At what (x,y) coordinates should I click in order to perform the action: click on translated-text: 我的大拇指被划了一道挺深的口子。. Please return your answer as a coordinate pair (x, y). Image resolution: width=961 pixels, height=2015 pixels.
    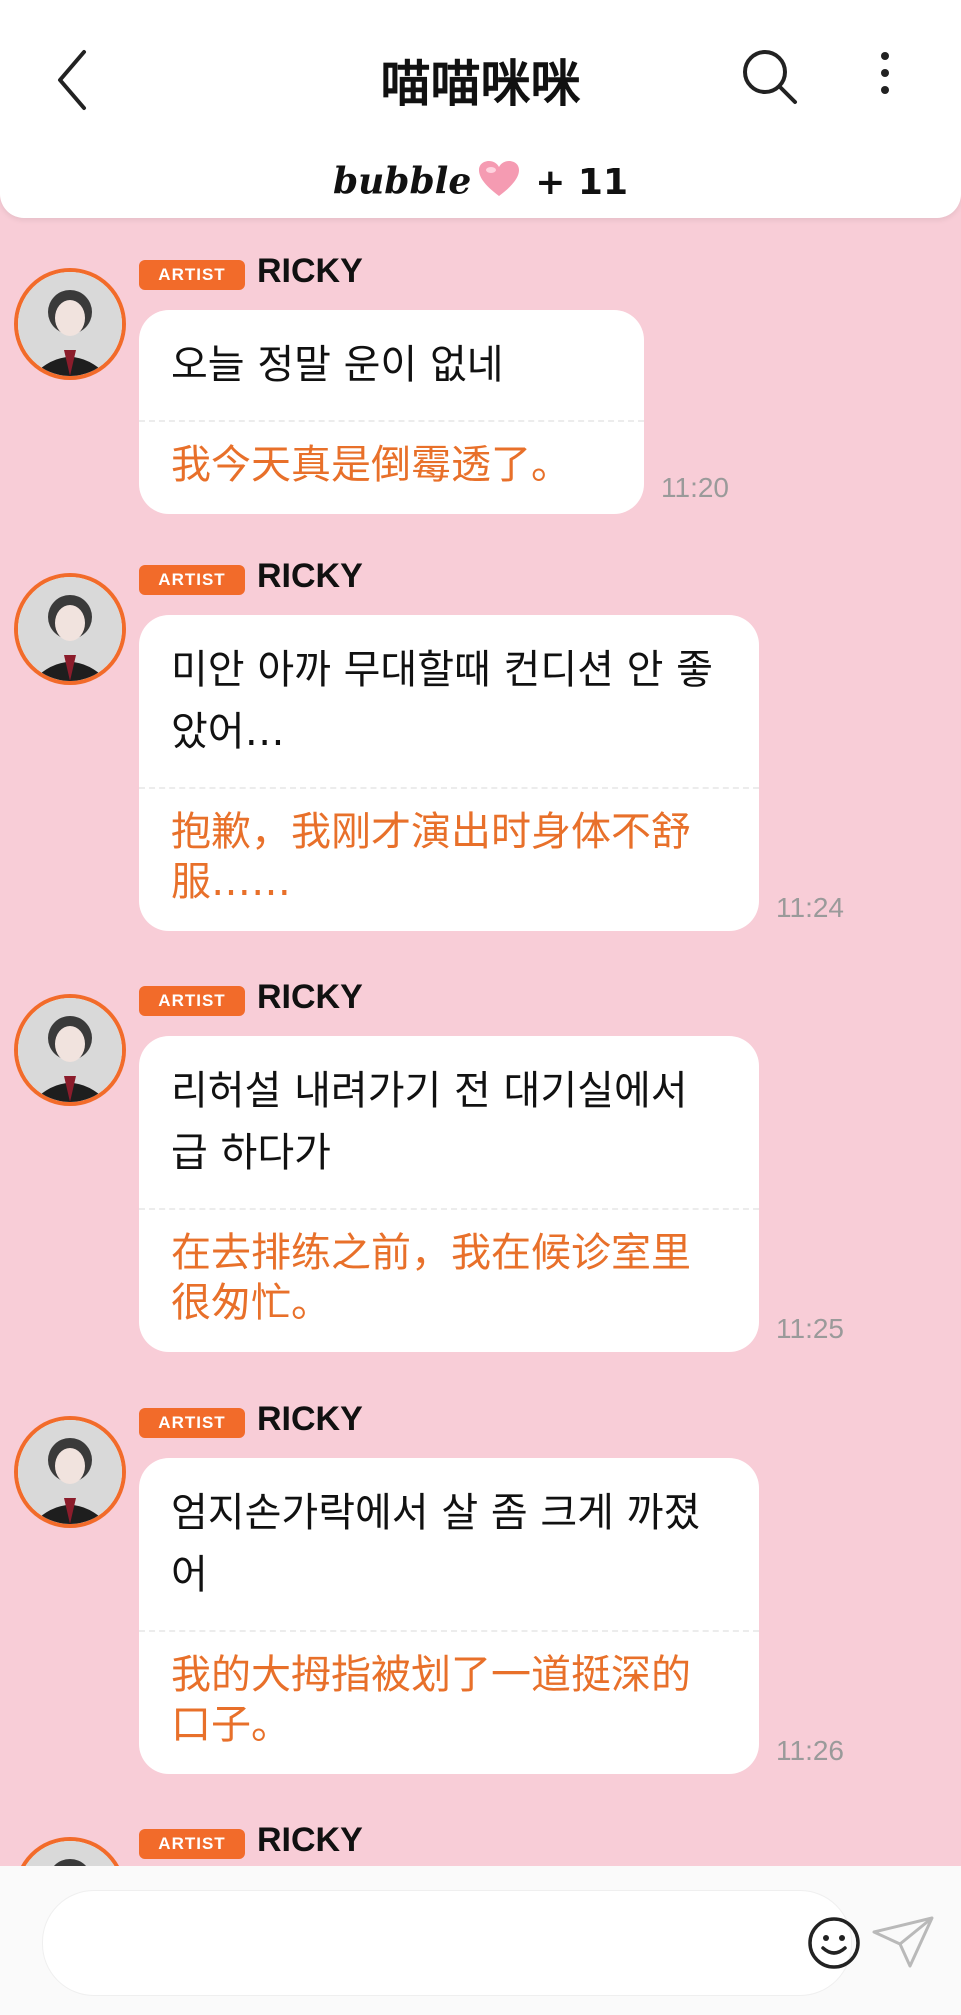
    Looking at the image, I should click on (431, 1700).